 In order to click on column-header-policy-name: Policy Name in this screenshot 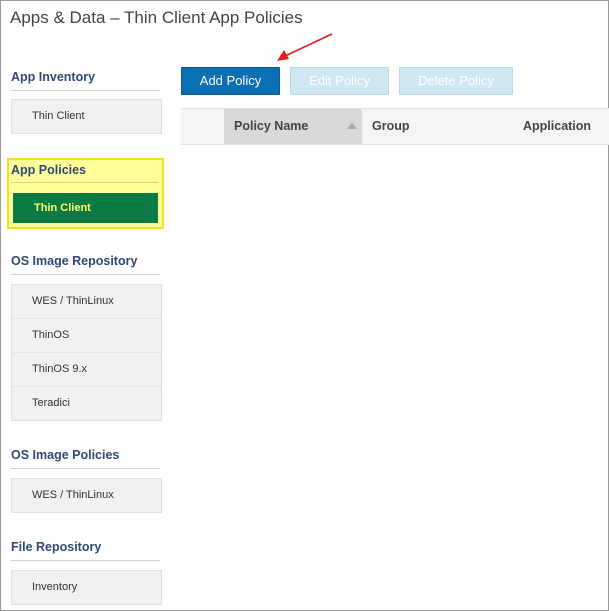, I will do `click(293, 126)`.